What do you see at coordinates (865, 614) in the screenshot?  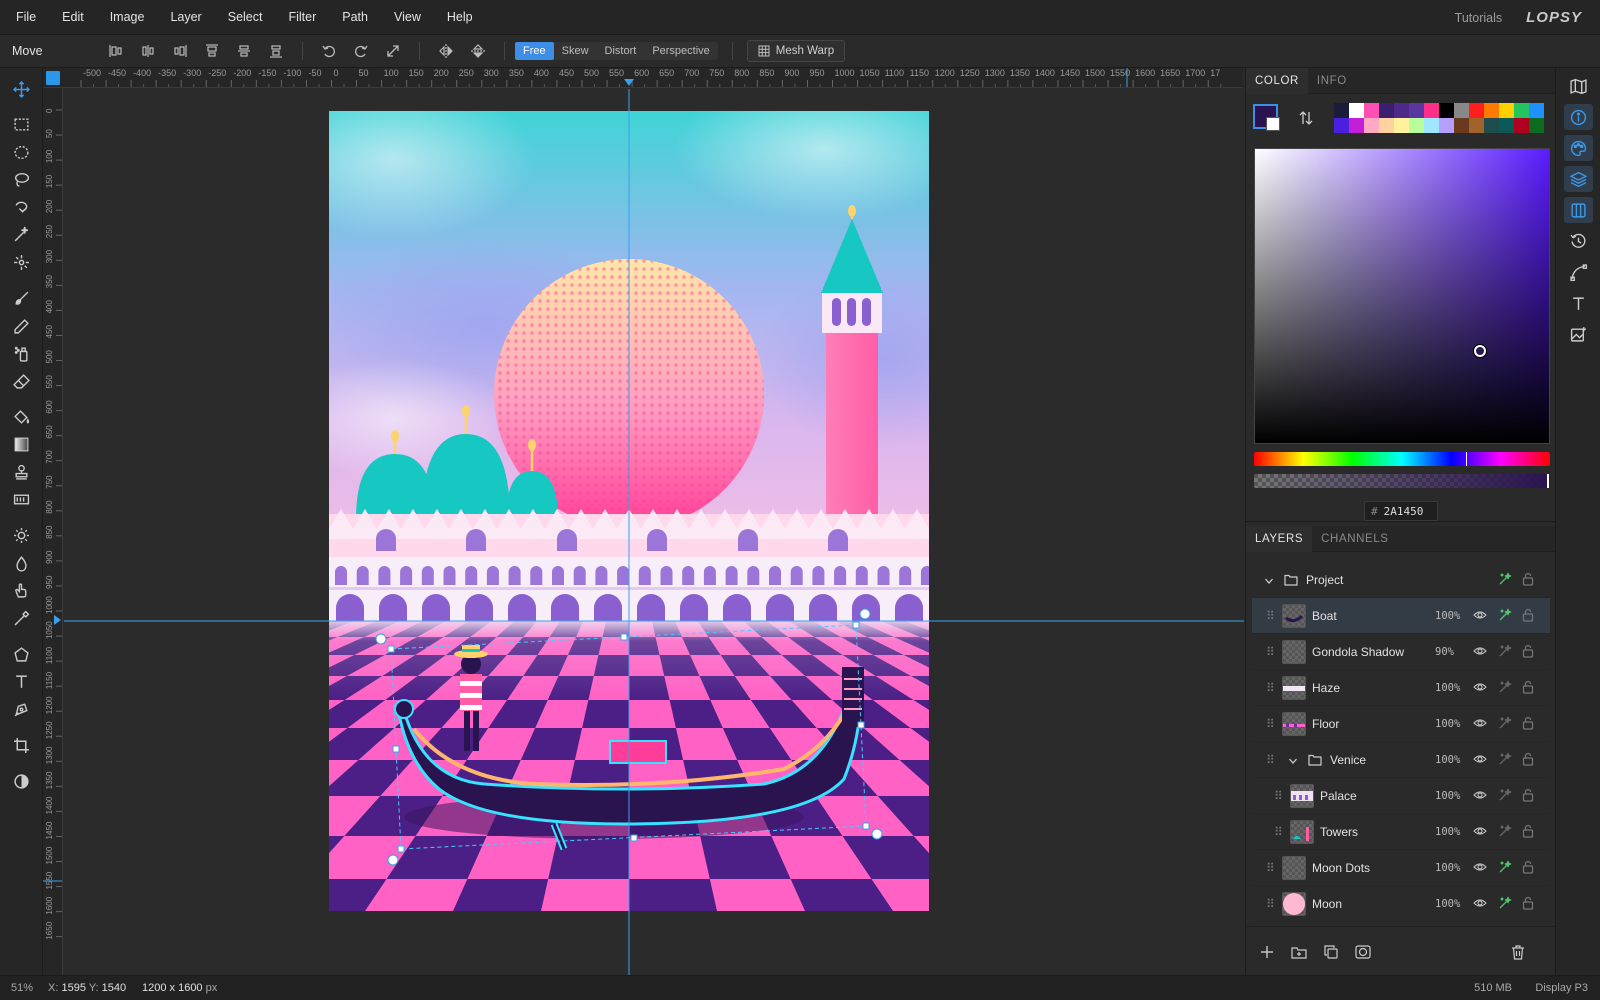 I see `rotate-handle` at bounding box center [865, 614].